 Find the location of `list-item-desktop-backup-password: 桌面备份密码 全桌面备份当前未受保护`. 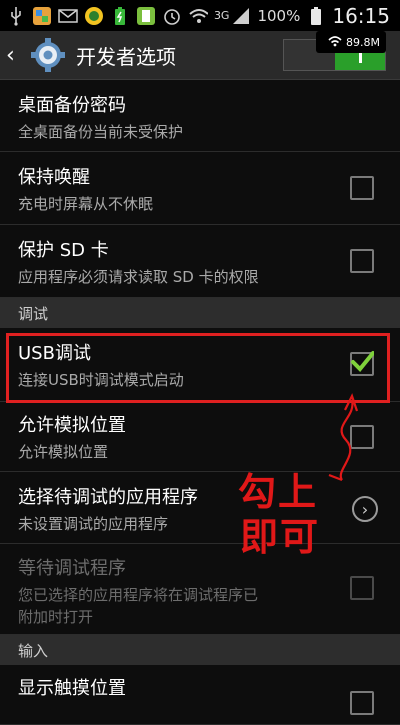

list-item-desktop-backup-password: 桌面备份密码 全桌面备份当前未受保护 is located at coordinates (200, 116).